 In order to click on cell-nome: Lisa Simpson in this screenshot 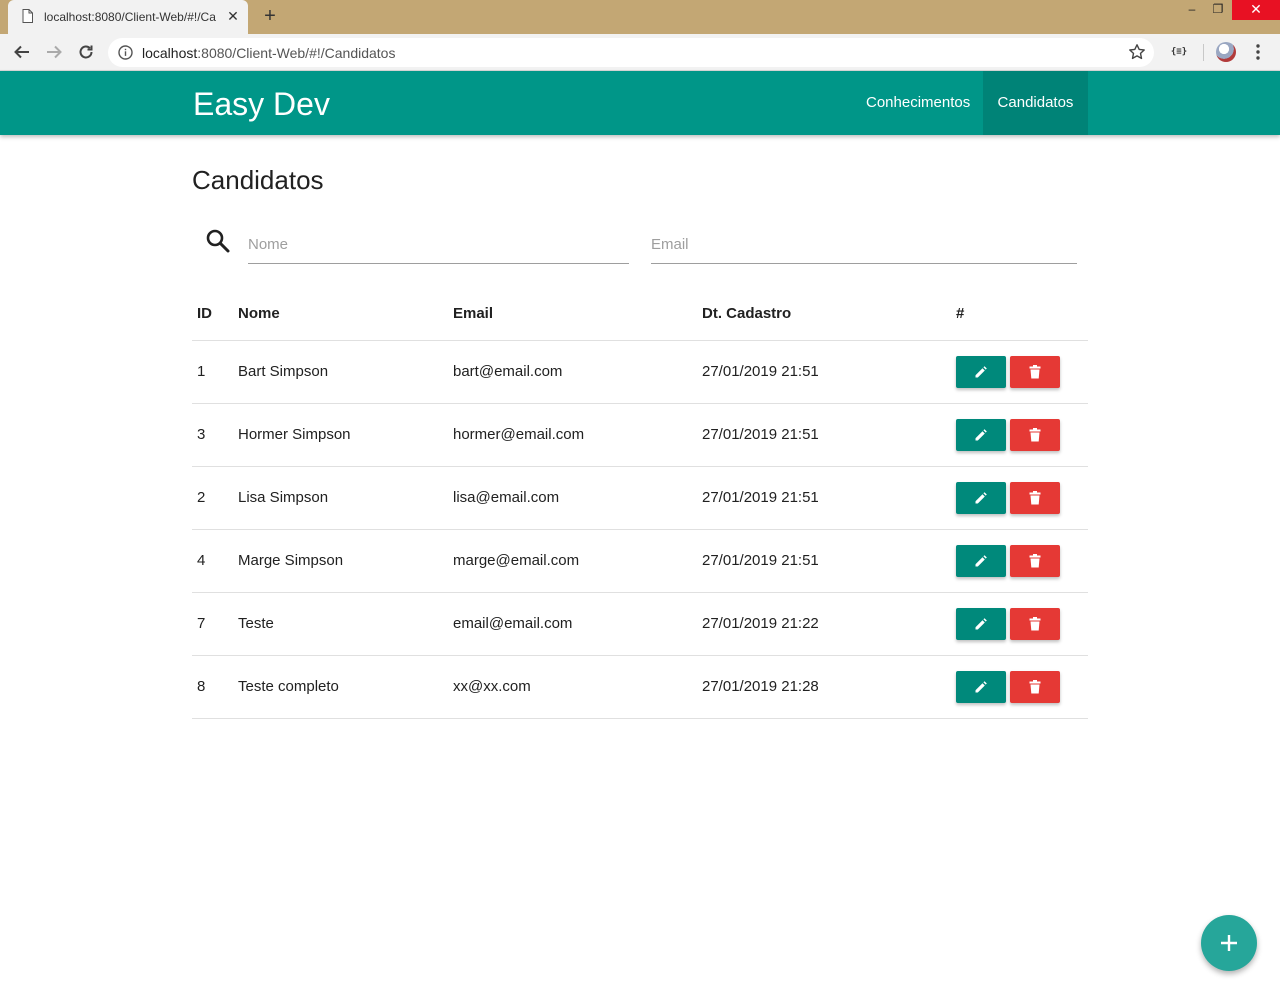, I will do `click(345, 498)`.